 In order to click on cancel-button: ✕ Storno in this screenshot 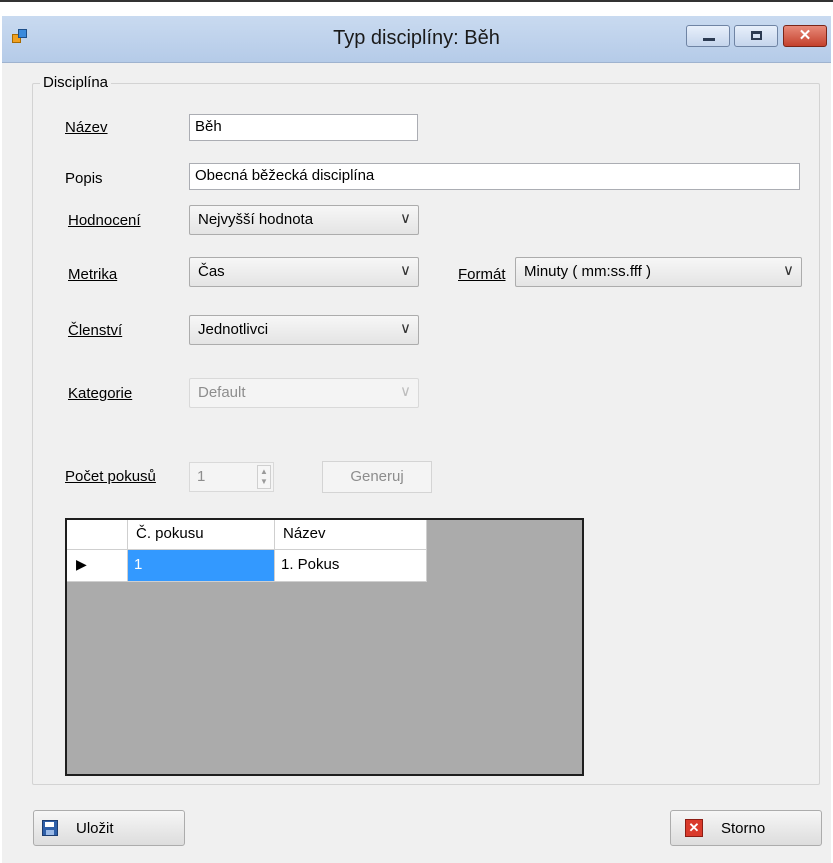, I will do `click(746, 828)`.